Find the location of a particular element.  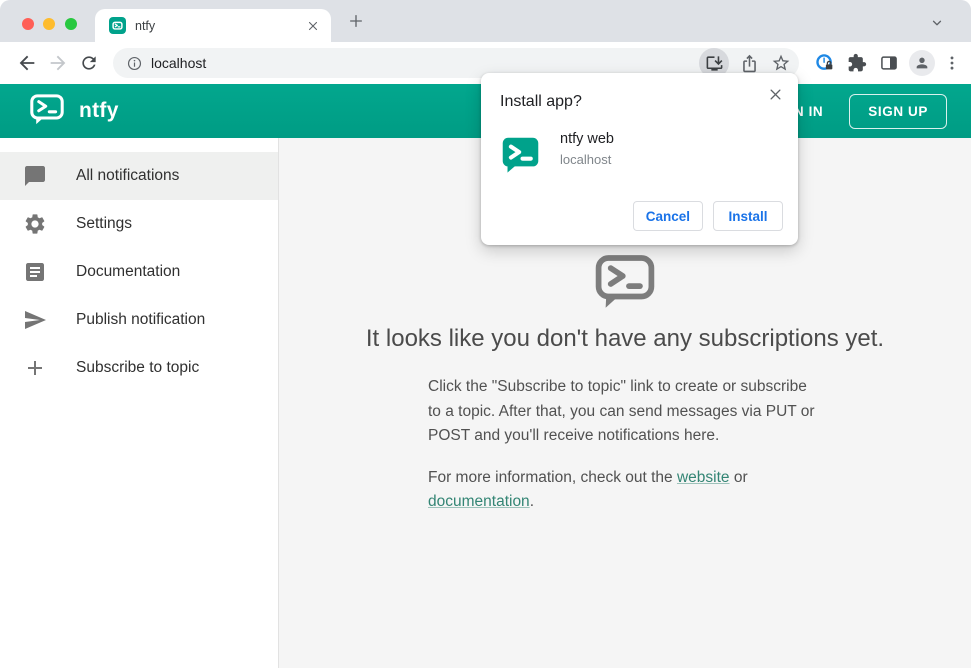

cancel-button: Cancel is located at coordinates (667, 216).